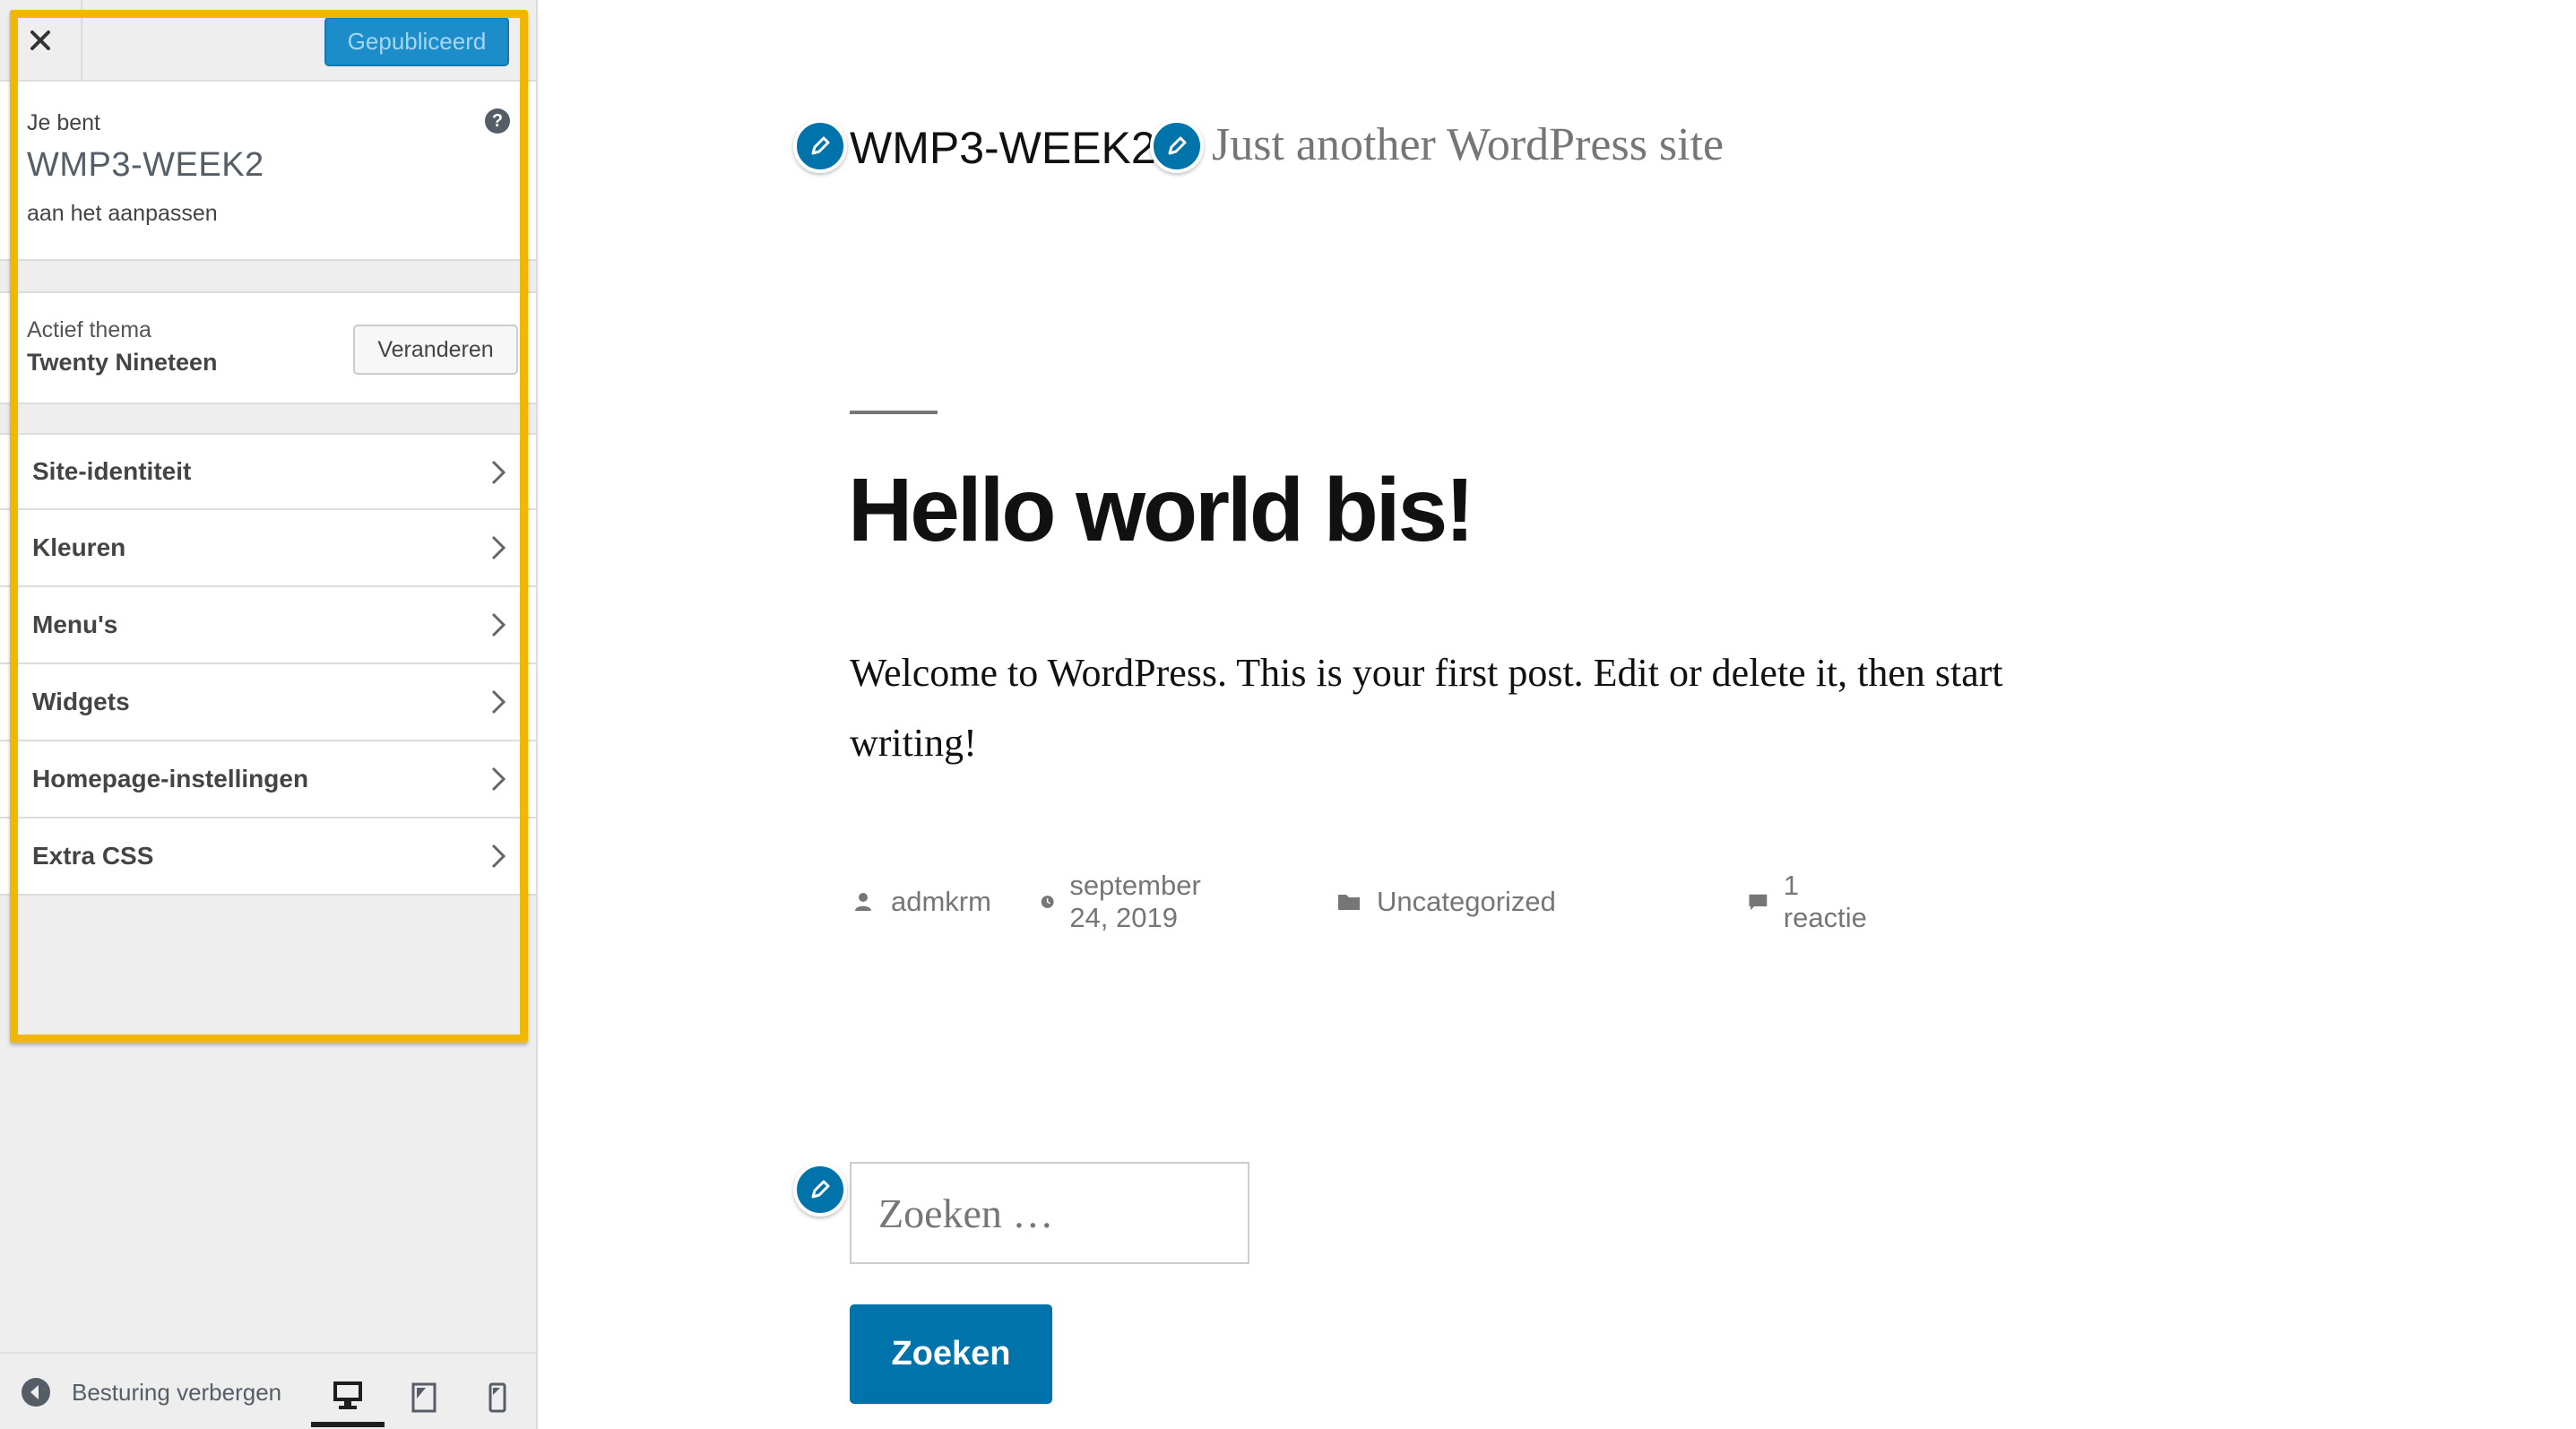 The height and width of the screenshot is (1429, 2576). I want to click on section-colors: Kleuren, so click(268, 548).